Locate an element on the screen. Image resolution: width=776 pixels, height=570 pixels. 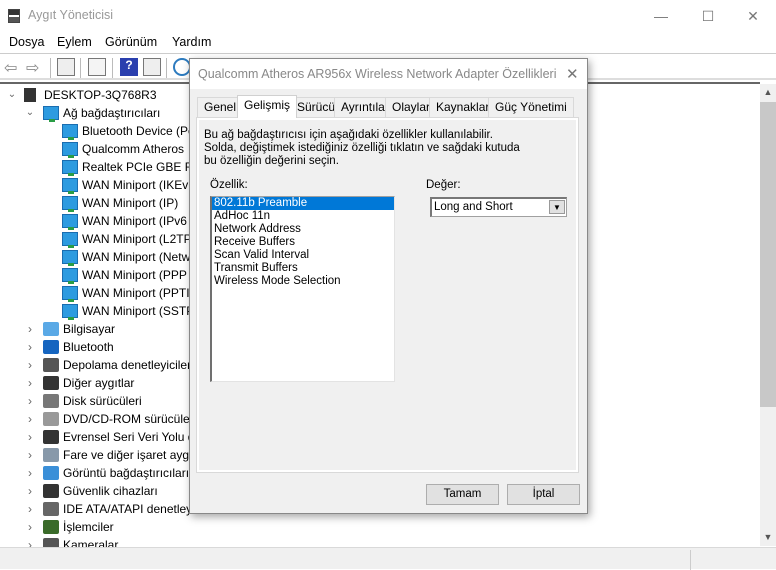
tree-item-device: WAN Miniport (L2TP is located at coordinates (96, 239).